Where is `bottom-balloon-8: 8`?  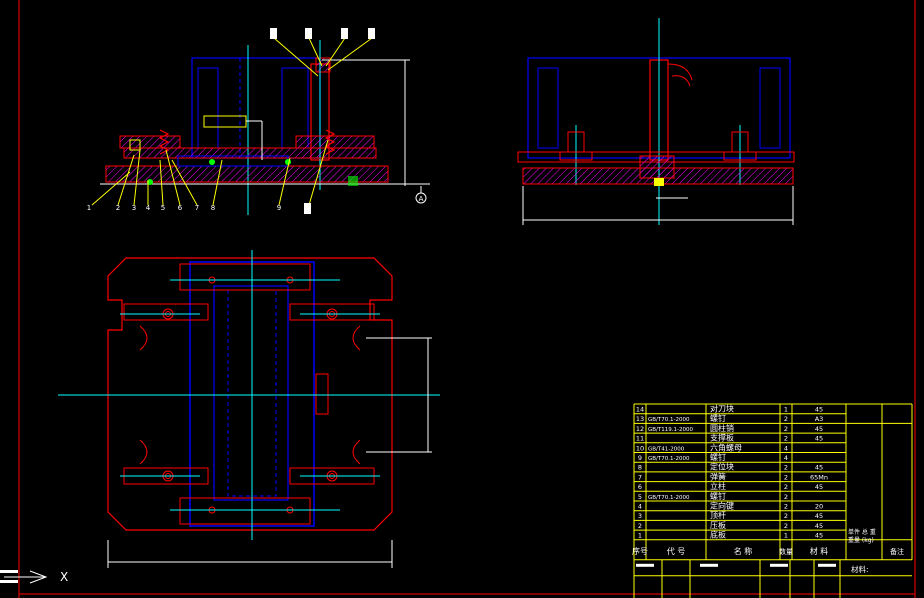
bottom-balloon-8: 8 is located at coordinates (213, 208).